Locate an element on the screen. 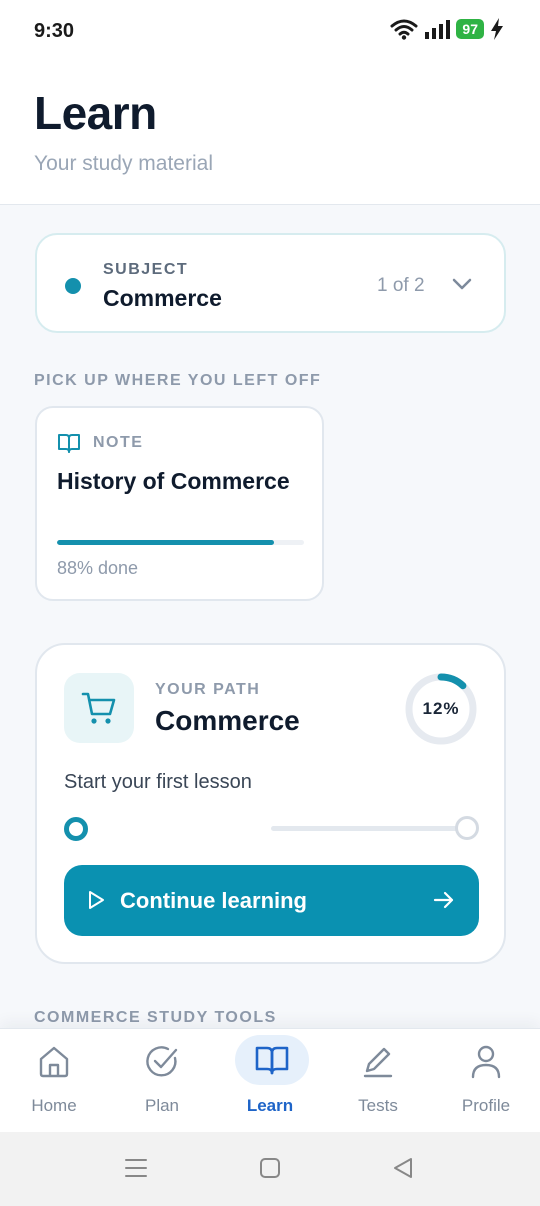 The height and width of the screenshot is (1206, 540). nav-item-profile: Profile is located at coordinates (486, 1081).